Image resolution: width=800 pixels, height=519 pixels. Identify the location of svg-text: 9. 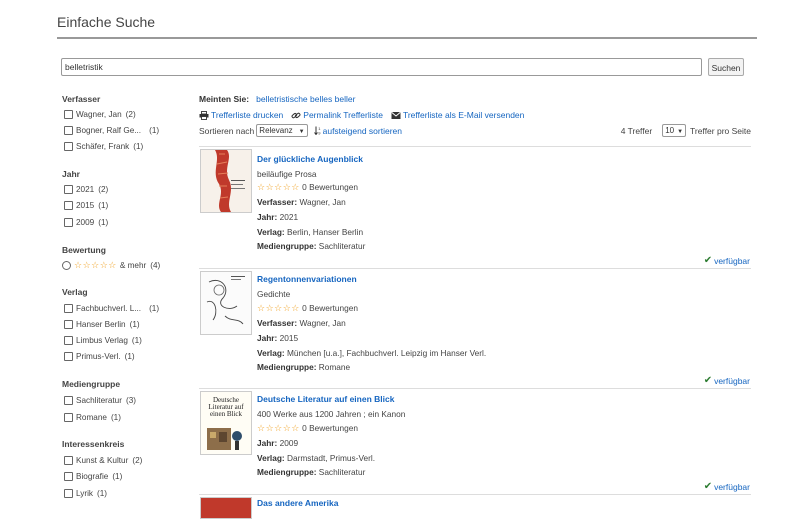
(319, 133).